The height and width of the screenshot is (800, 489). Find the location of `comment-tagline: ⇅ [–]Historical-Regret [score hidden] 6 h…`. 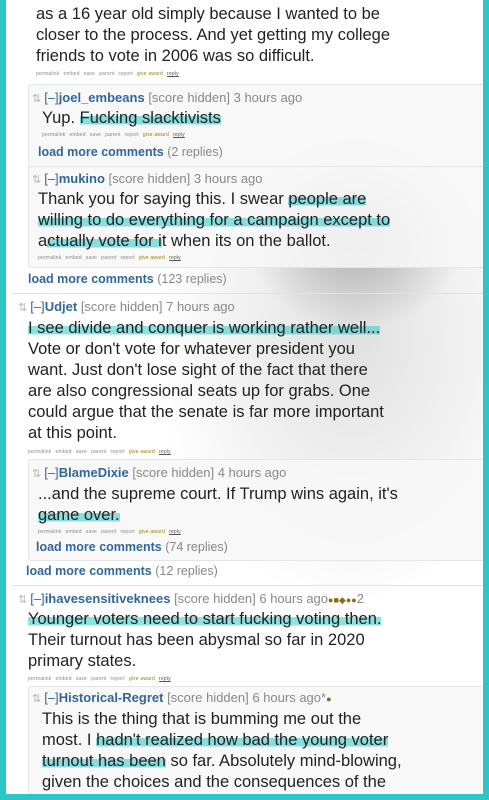

comment-tagline: ⇅ [–]Historical-Regret [score hidden] 6 h… is located at coordinates (182, 697).